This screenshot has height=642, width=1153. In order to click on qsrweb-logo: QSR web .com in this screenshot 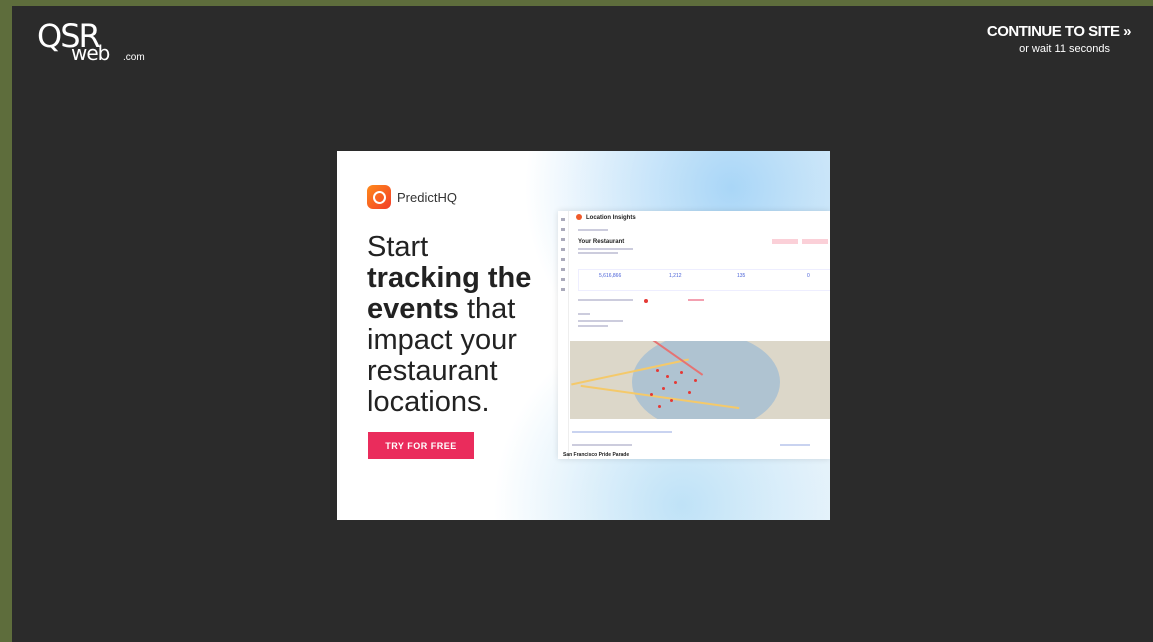, I will do `click(91, 41)`.